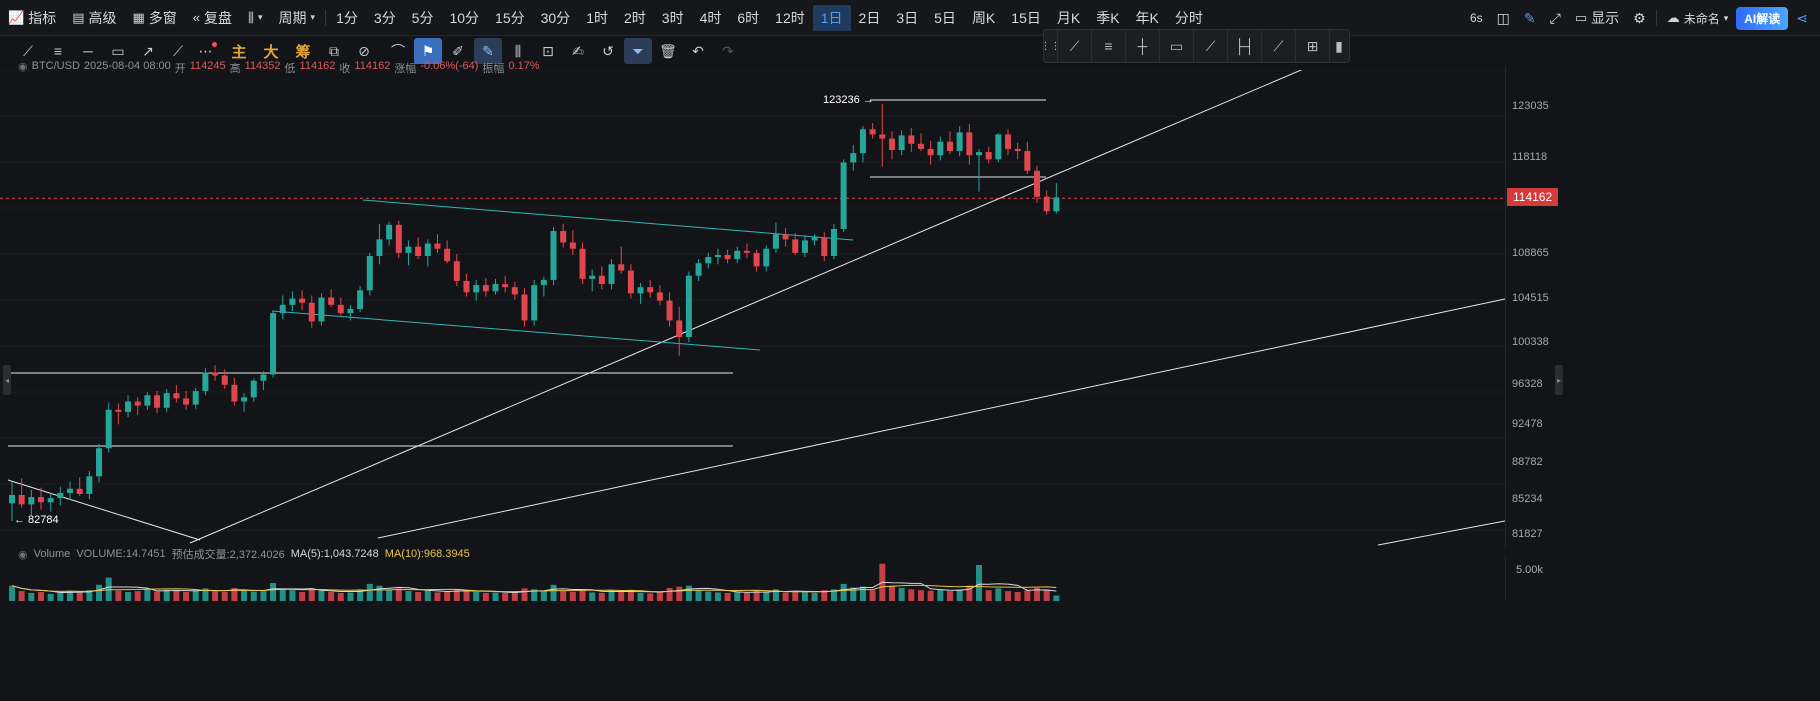  What do you see at coordinates (1530, 18) in the screenshot?
I see `pen-icon: ✎` at bounding box center [1530, 18].